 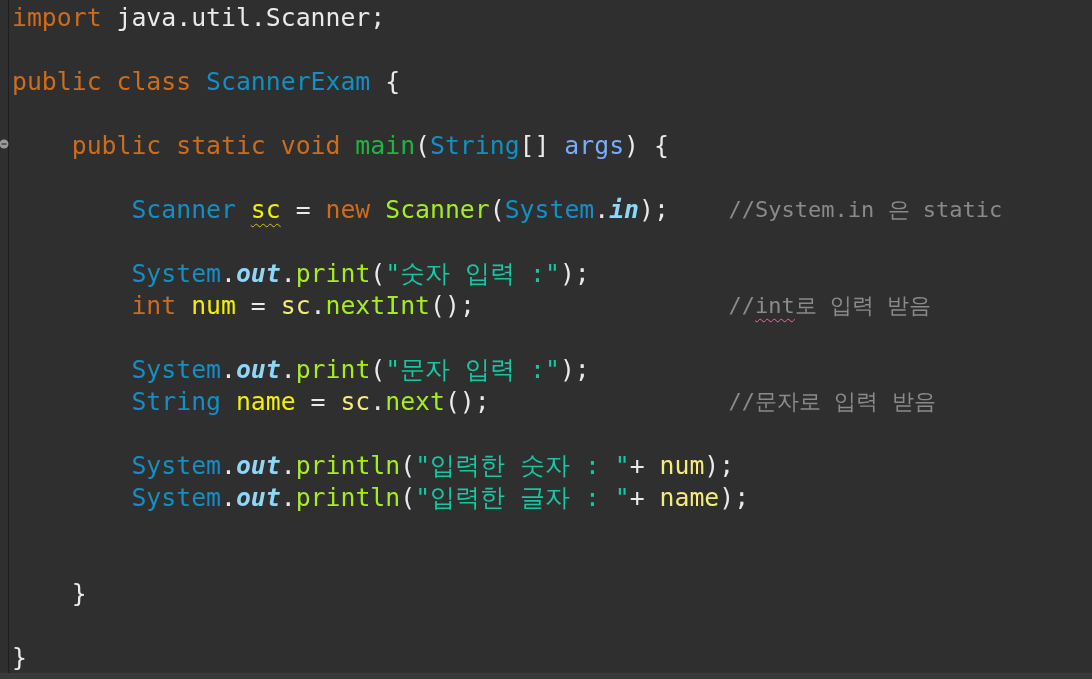 I want to click on code-token: int, so click(x=154, y=306).